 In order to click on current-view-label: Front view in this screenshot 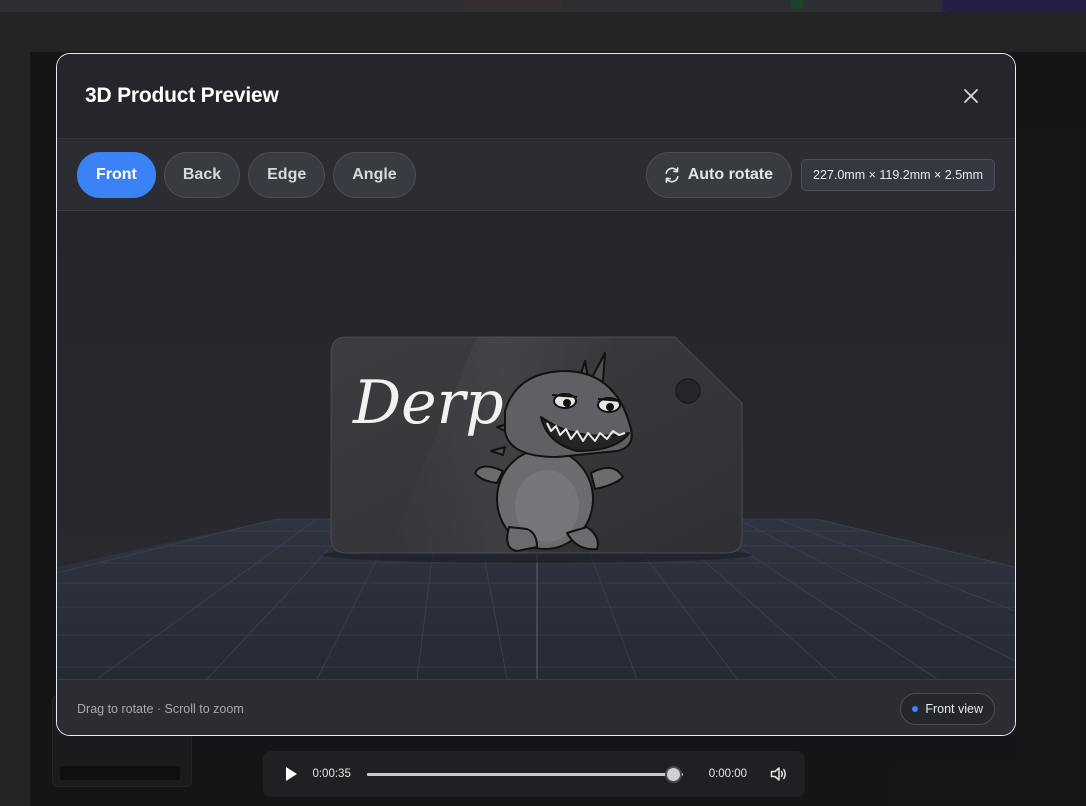, I will do `click(954, 708)`.